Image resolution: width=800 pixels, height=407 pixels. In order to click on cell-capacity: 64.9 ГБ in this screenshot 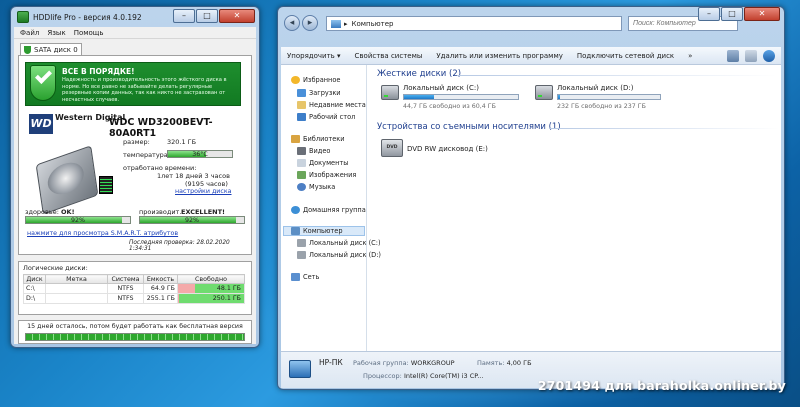, I will do `click(160, 288)`.